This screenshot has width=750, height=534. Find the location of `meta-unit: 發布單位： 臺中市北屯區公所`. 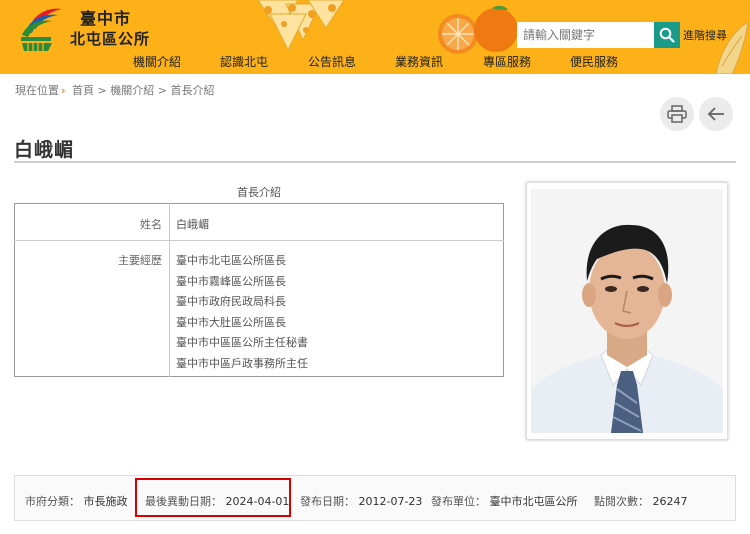

meta-unit: 發布單位： 臺中市北屯區公所 is located at coordinates (504, 501).